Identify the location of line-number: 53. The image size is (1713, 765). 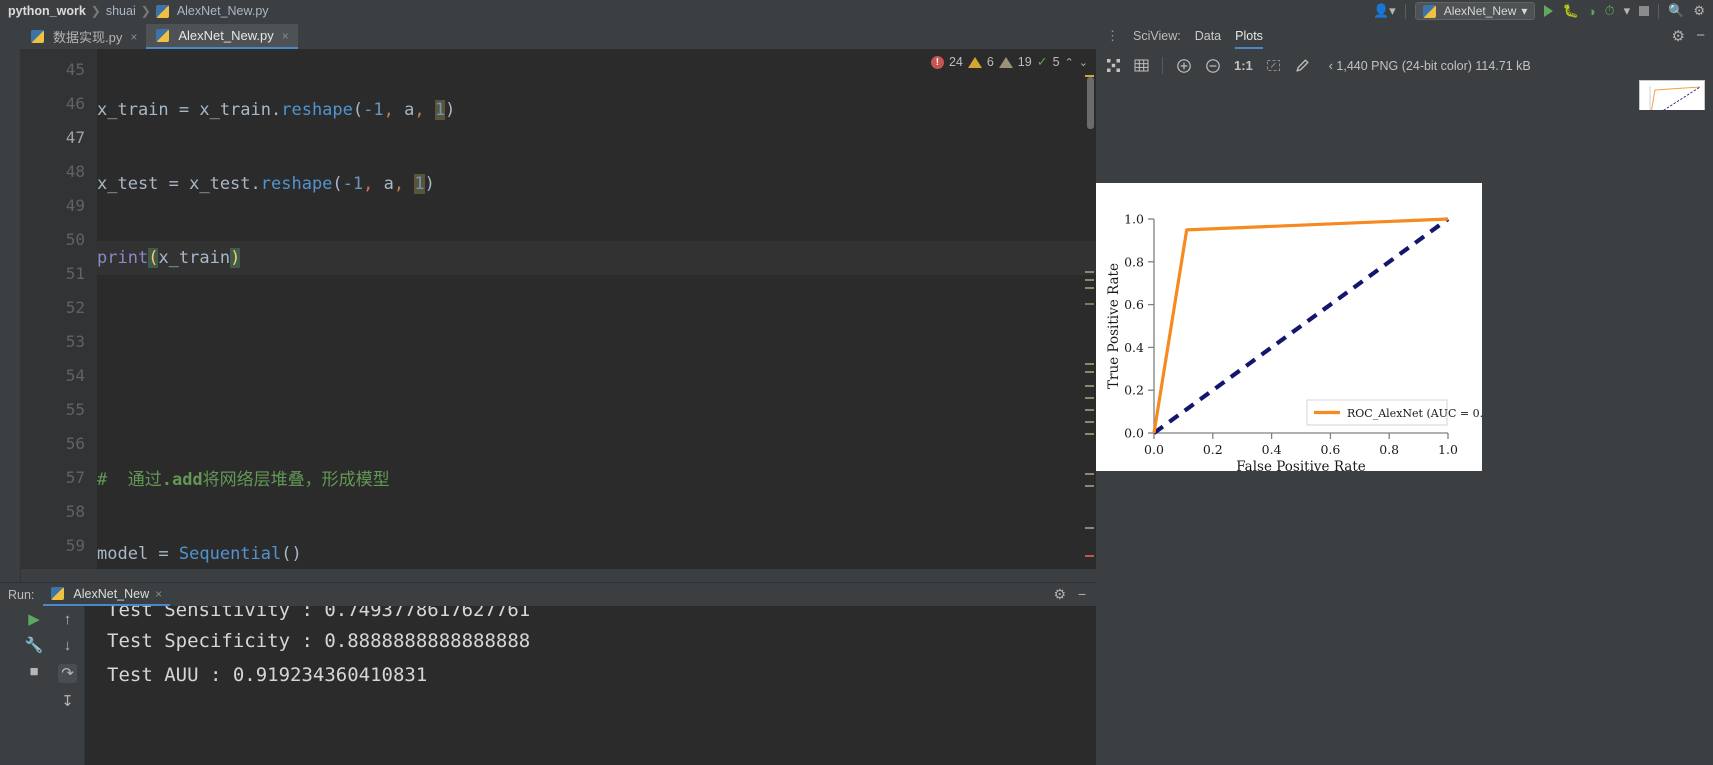
(75, 341).